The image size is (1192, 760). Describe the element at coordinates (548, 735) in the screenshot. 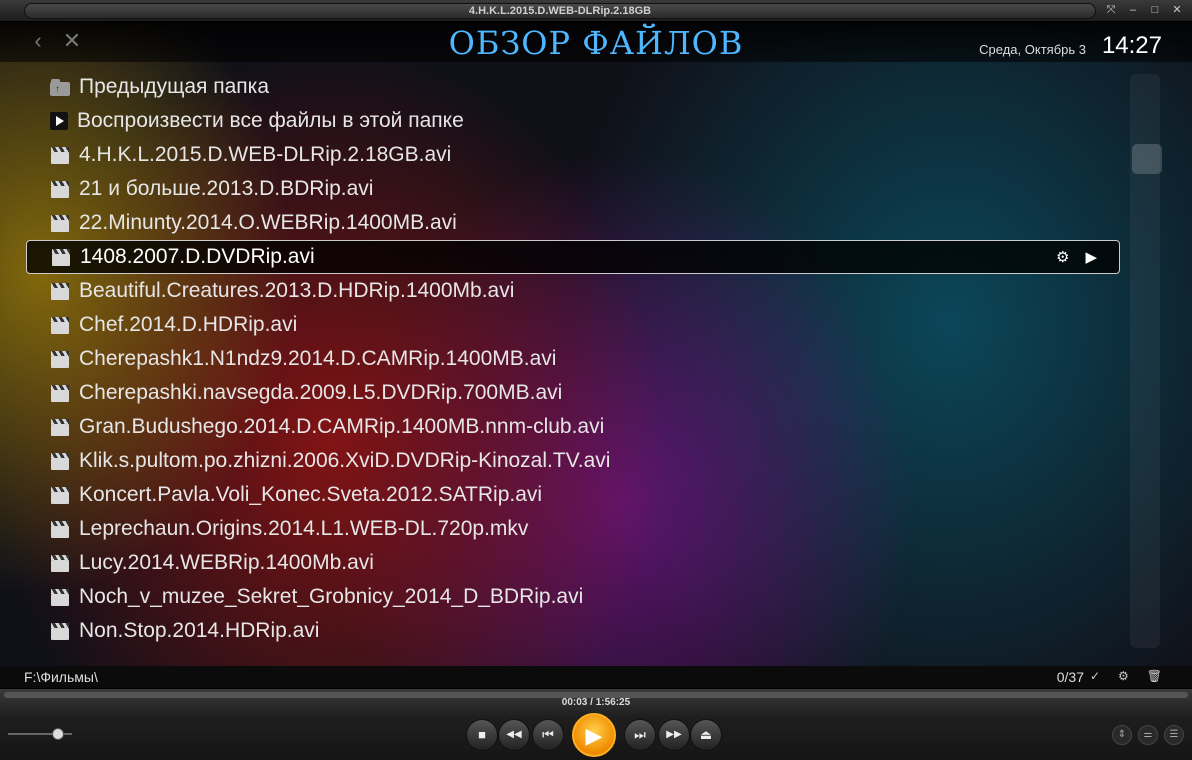

I see `previous-button: ⏮` at that location.